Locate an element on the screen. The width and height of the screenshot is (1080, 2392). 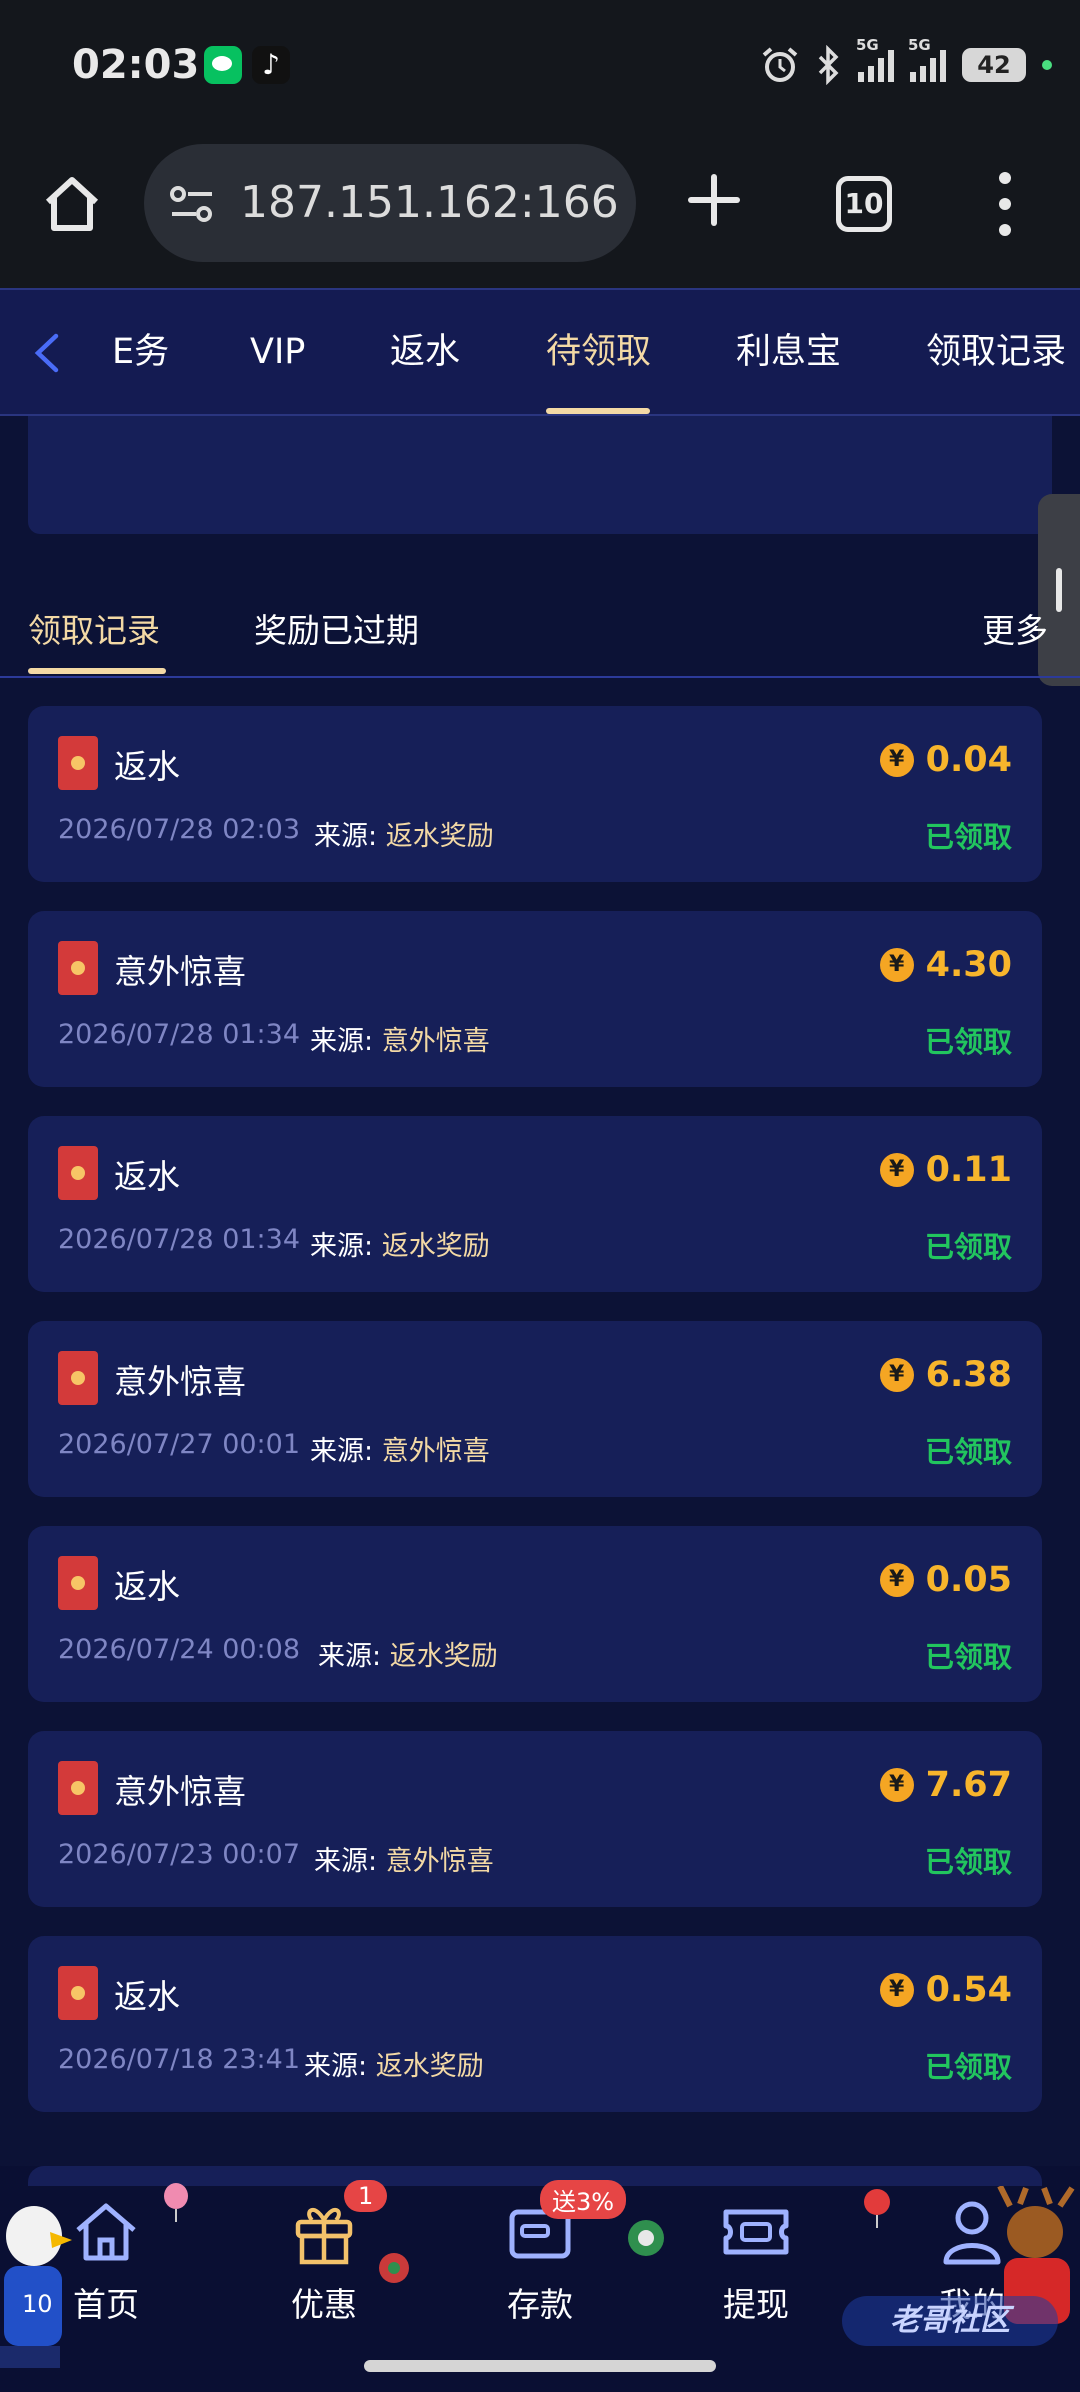
nav-tab-vip: VIP is located at coordinates (277, 352).